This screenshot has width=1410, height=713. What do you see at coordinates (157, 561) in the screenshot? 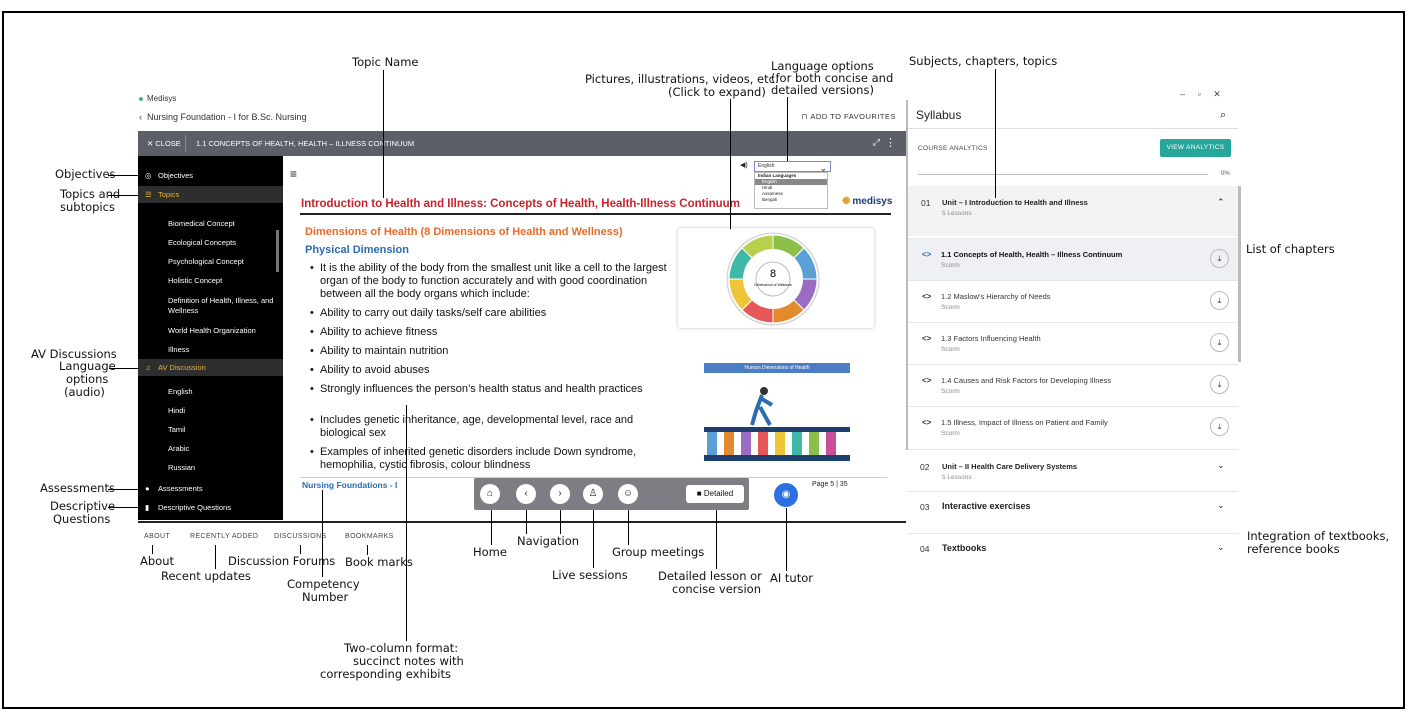
I see `annotation-about: About` at bounding box center [157, 561].